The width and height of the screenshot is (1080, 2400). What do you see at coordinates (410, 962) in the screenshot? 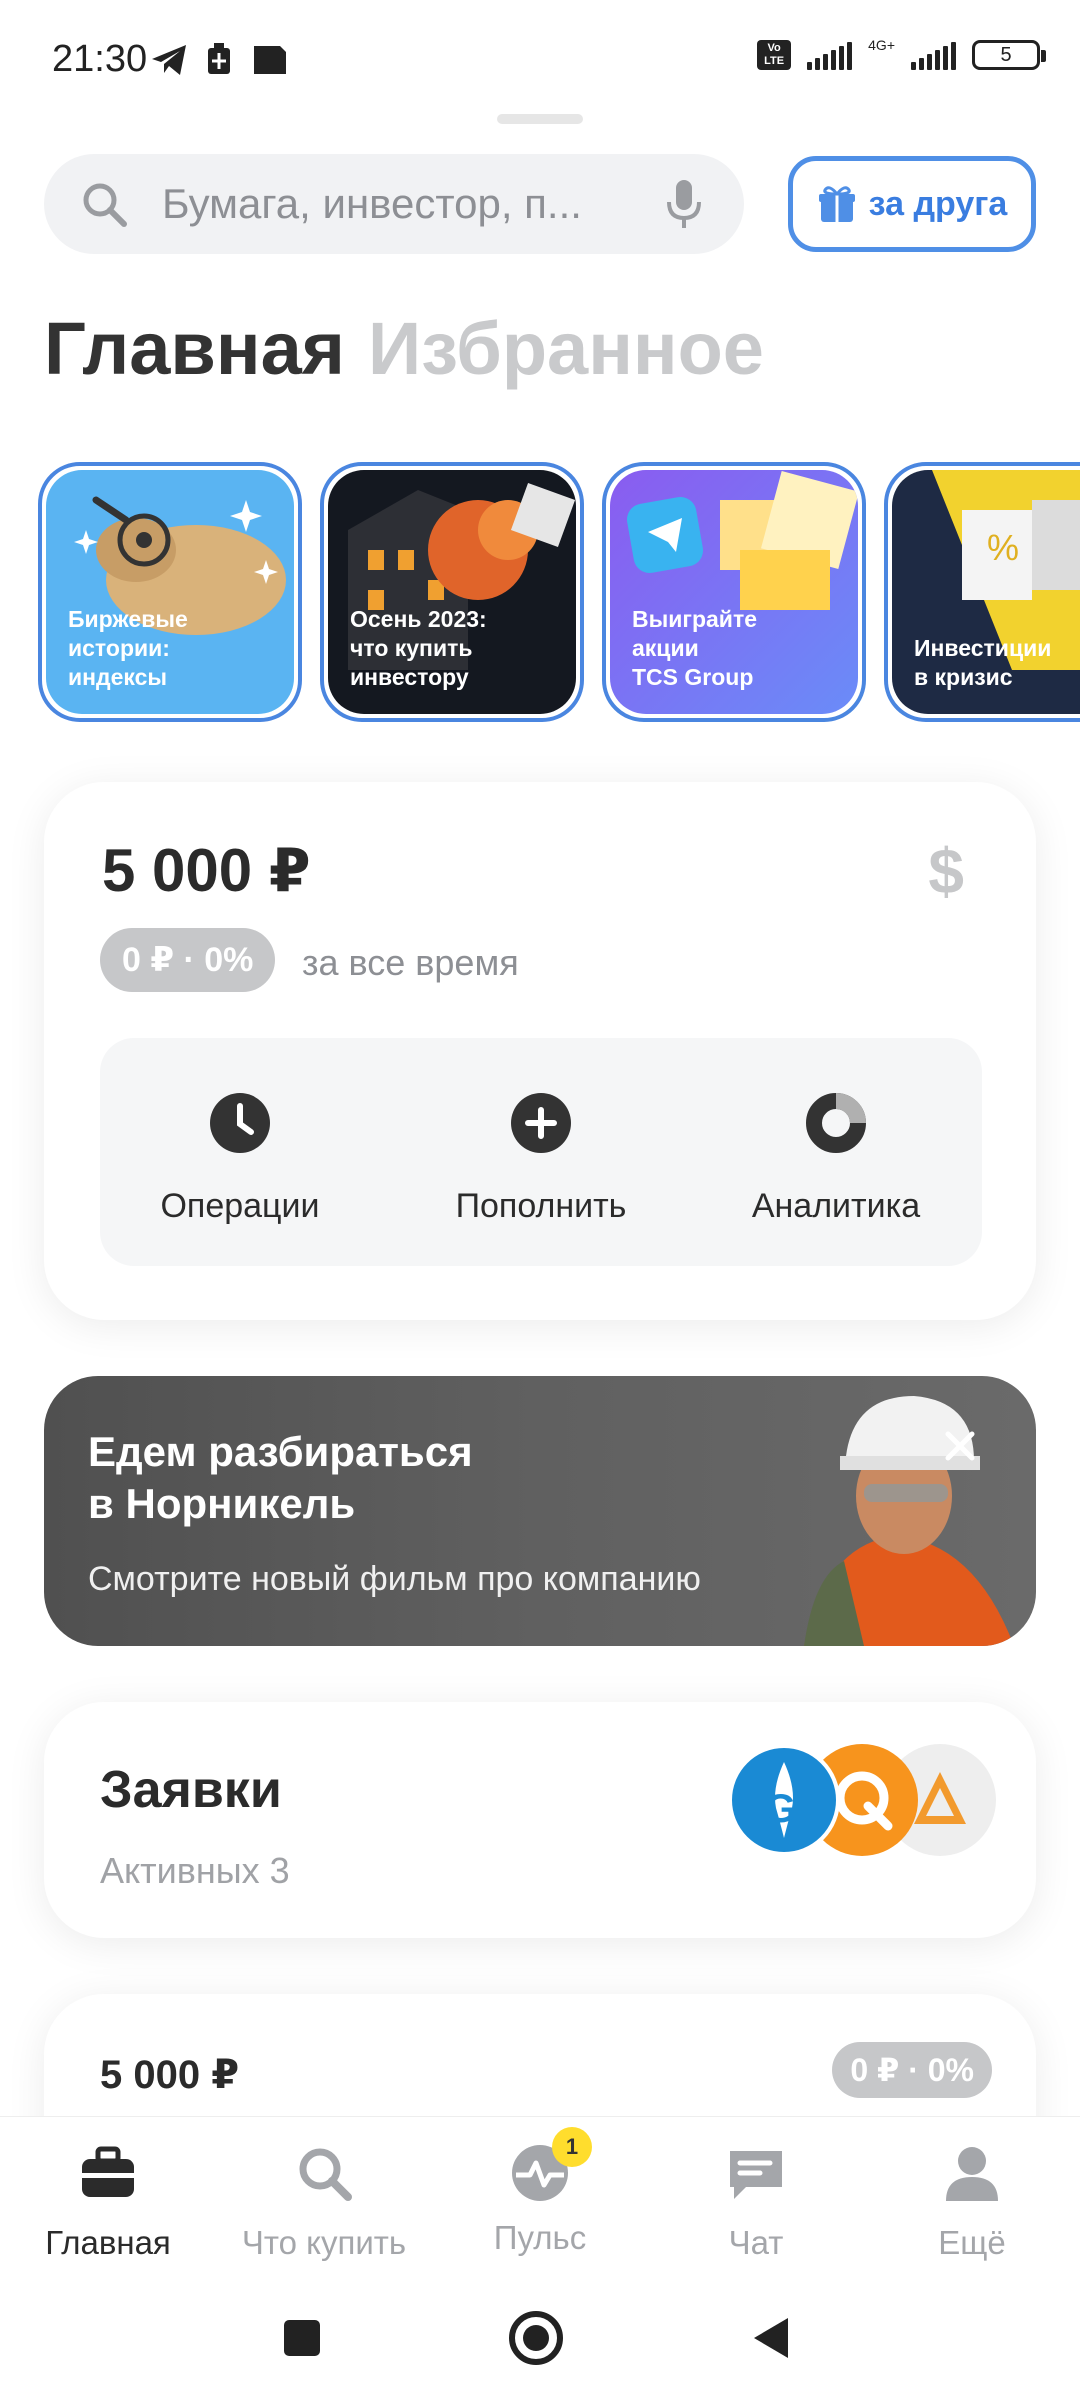
I see `portfolio-period: за все время` at bounding box center [410, 962].